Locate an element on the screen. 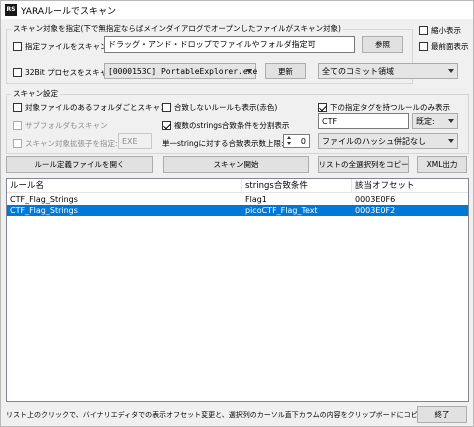 The image size is (474, 427). table-header: ルール名 strings合致条件 該当オフセット is located at coordinates (237, 186).